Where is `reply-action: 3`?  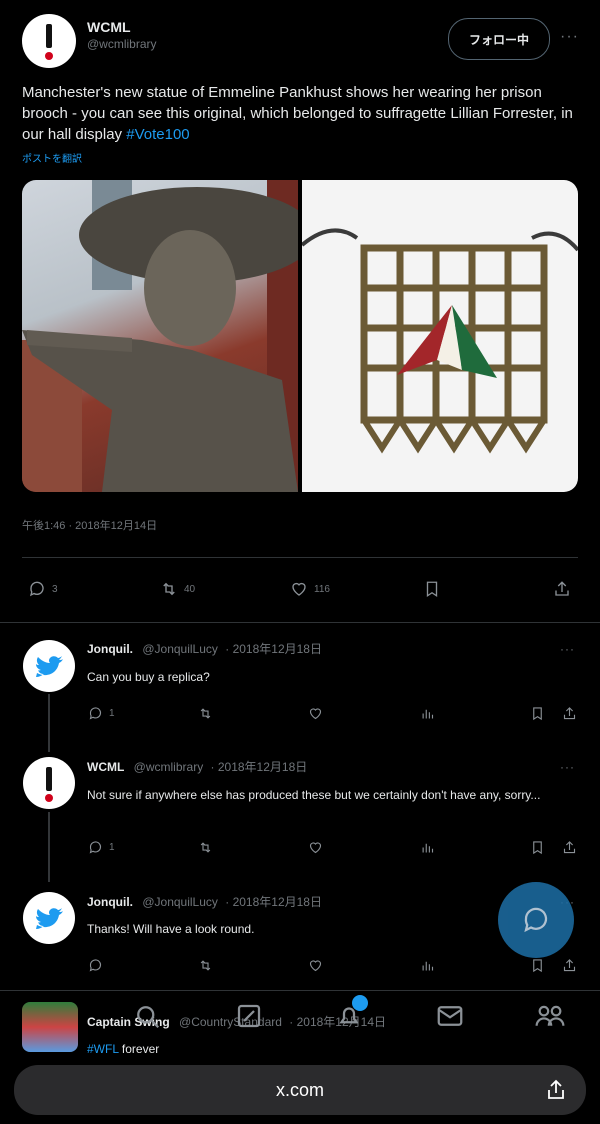
reply-action: 3 is located at coordinates (43, 589).